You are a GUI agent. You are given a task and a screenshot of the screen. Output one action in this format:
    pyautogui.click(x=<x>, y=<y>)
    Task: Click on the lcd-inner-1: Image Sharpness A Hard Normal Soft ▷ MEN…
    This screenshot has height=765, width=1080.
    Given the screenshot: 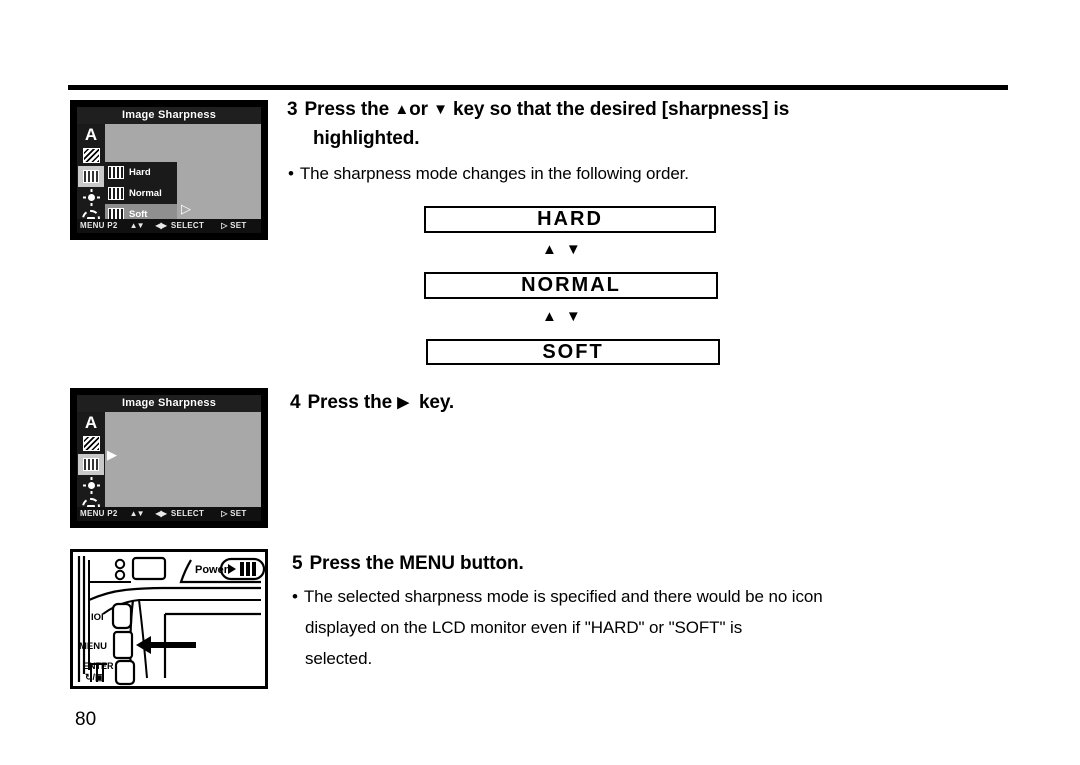 What is the action you would take?
    pyautogui.click(x=169, y=170)
    